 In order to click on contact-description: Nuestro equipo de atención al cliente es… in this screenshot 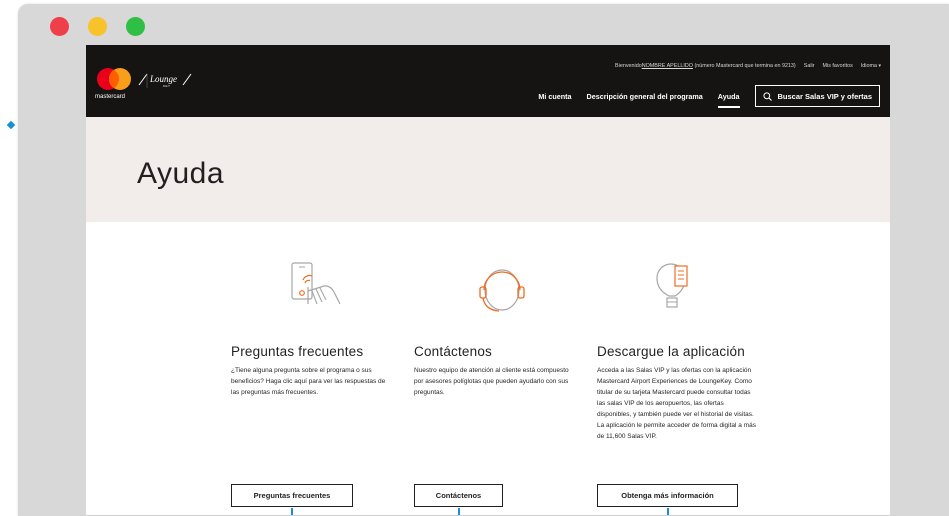, I will do `click(491, 381)`.